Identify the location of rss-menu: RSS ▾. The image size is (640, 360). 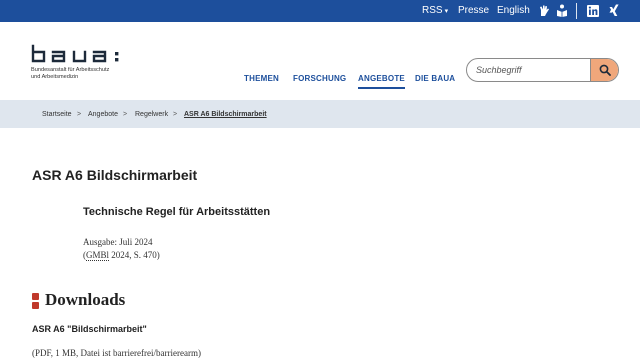
(435, 11).